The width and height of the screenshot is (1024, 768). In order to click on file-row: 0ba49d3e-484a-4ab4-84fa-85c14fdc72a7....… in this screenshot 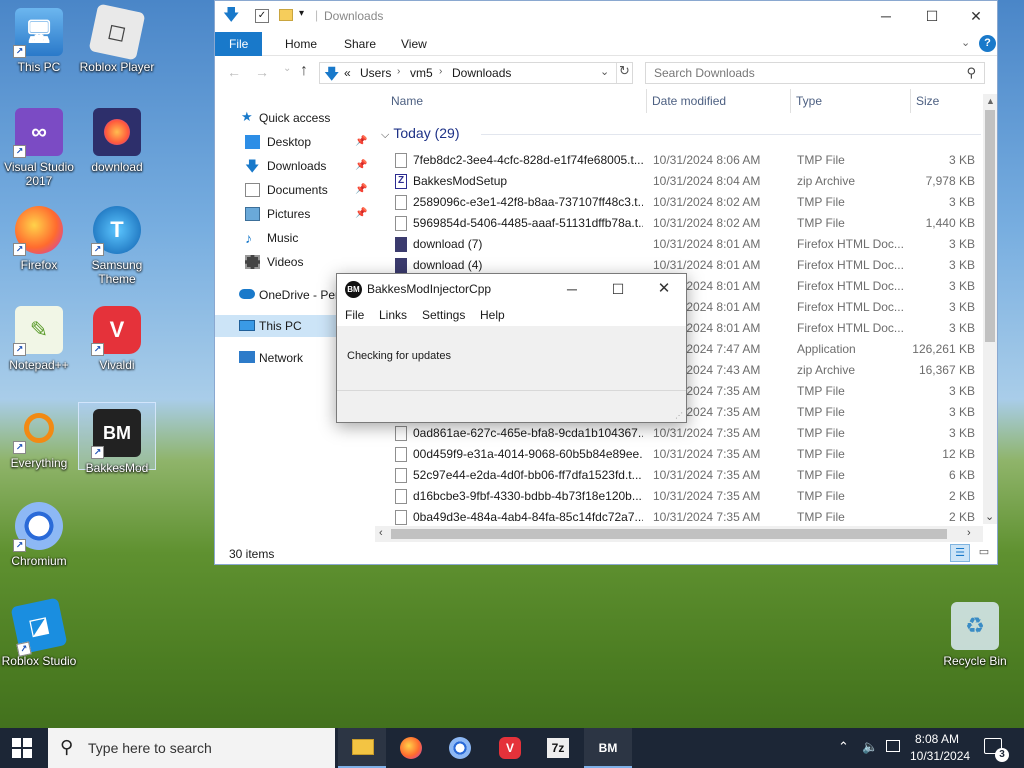, I will do `click(687, 517)`.